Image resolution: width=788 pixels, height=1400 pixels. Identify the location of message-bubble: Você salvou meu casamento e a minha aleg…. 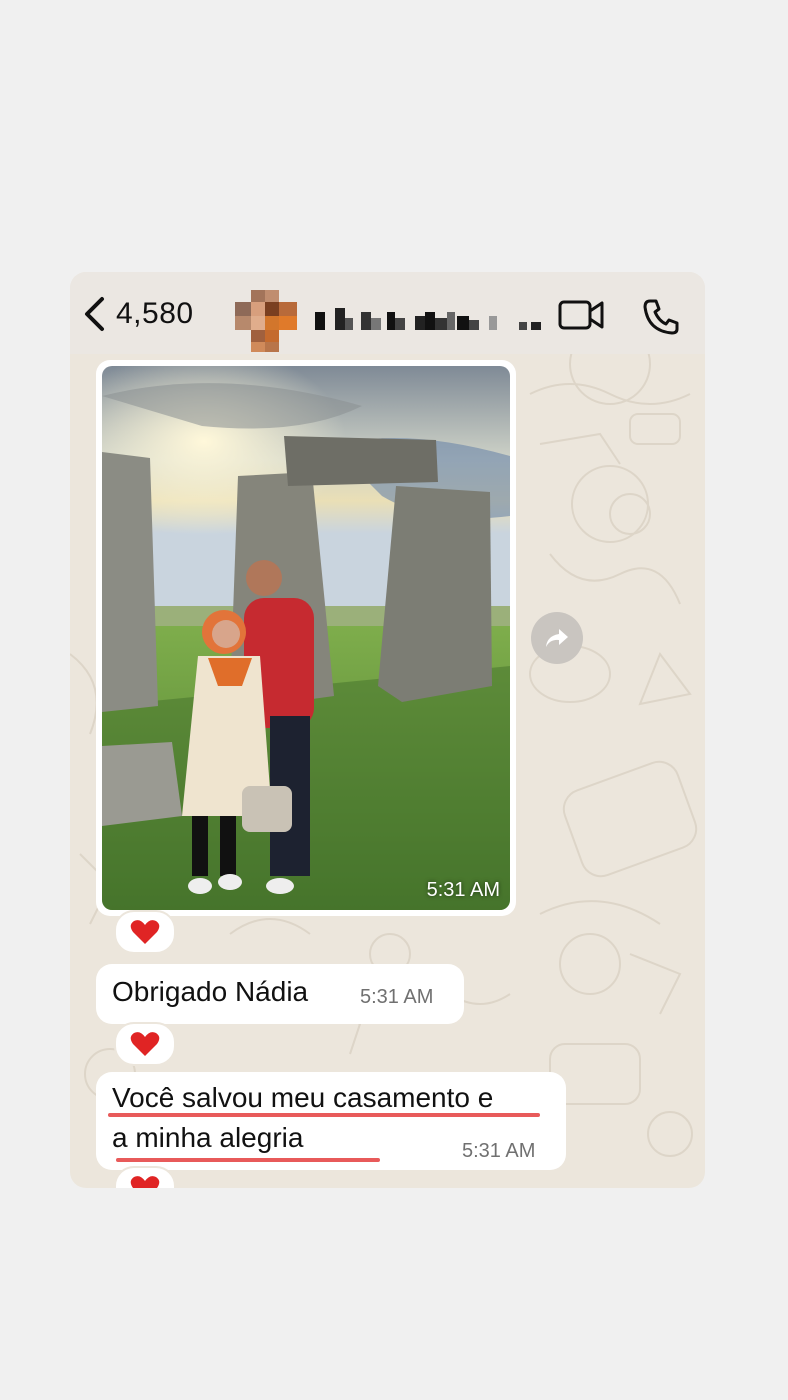
(331, 1121).